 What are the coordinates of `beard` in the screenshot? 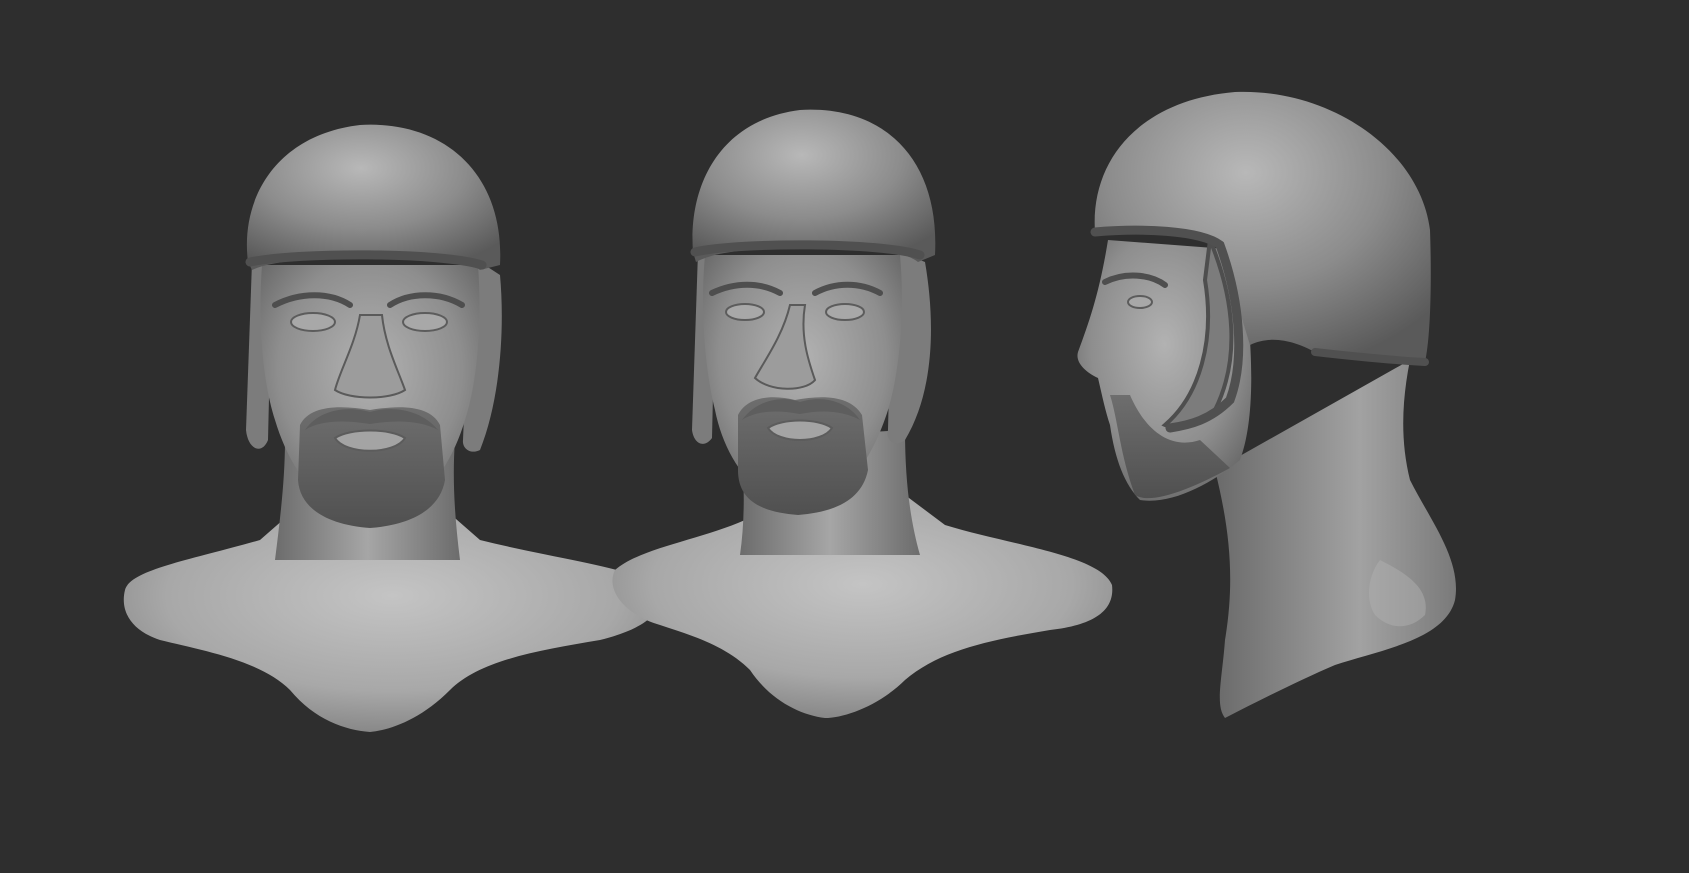 It's located at (371, 467).